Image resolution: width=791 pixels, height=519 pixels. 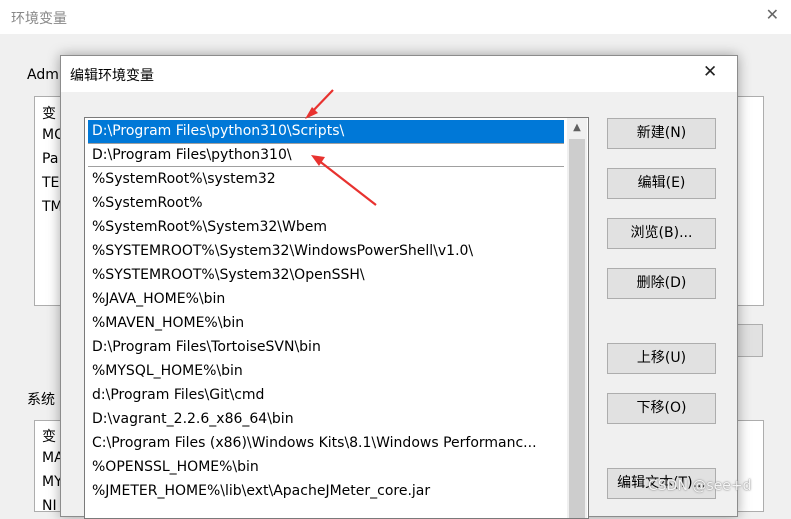 I want to click on scroll-thumb, so click(x=577, y=328).